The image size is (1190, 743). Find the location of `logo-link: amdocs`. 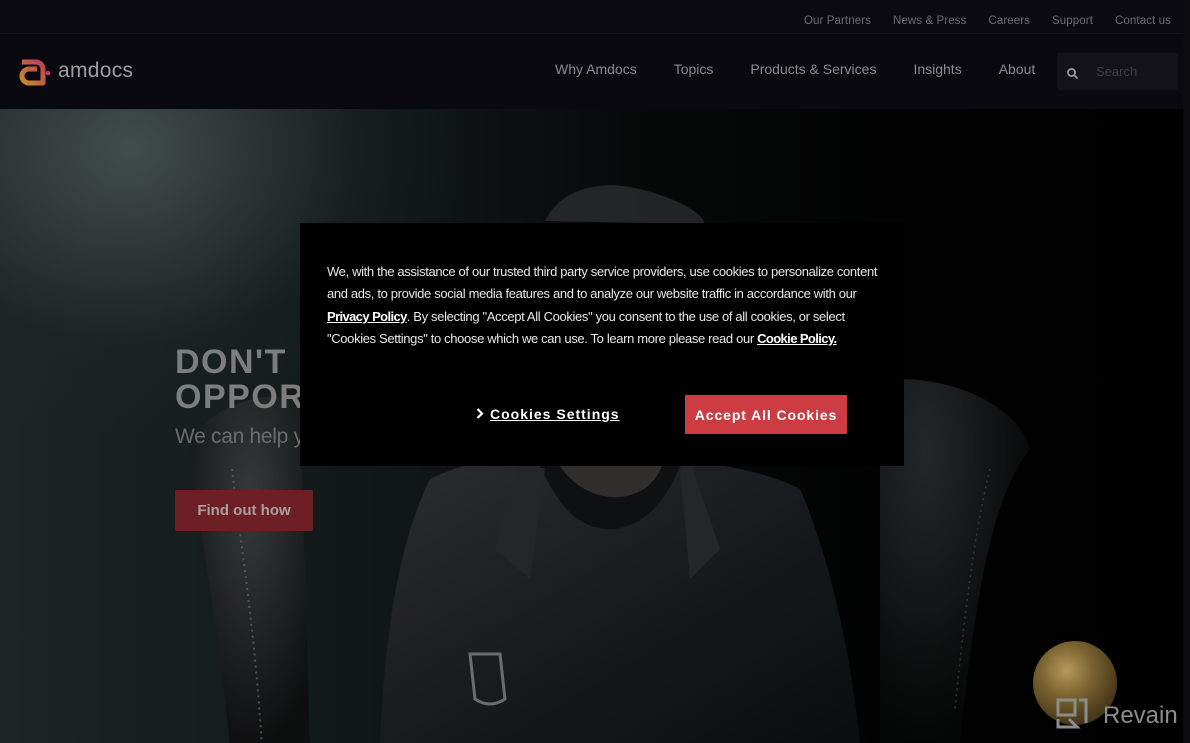

logo-link: amdocs is located at coordinates (75, 71).